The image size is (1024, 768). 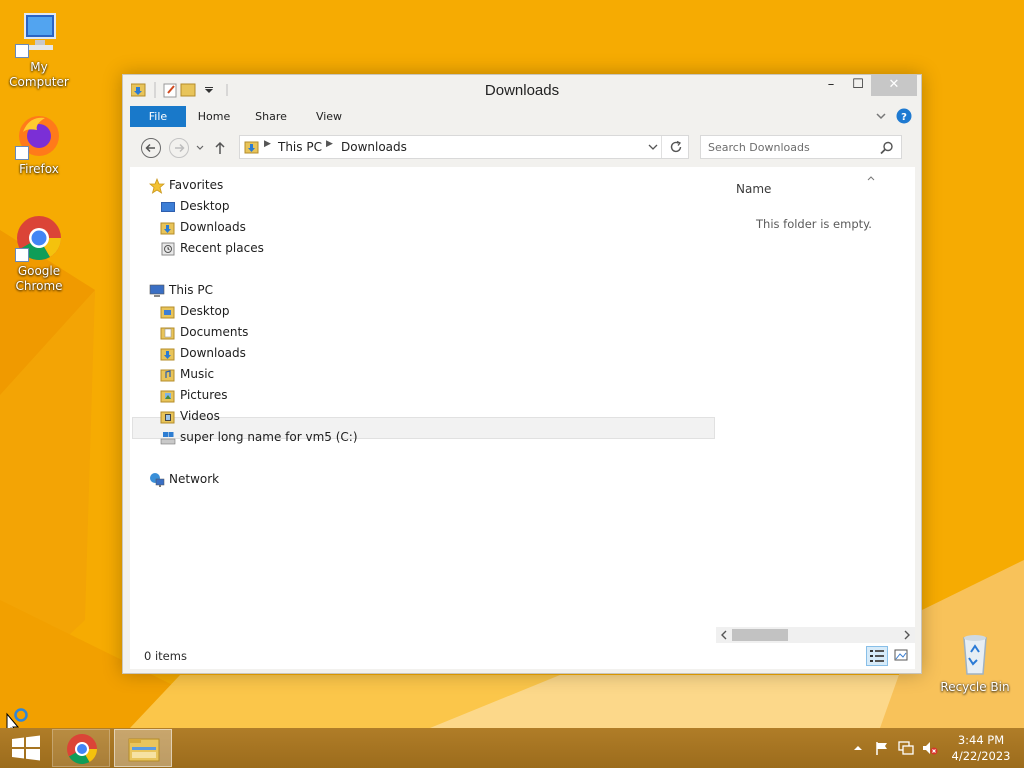 I want to click on forward-button, so click(x=179, y=148).